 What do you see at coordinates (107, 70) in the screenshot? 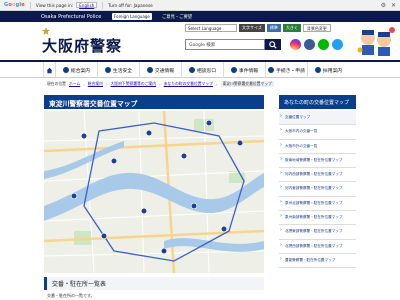
I see `shield-icon` at bounding box center [107, 70].